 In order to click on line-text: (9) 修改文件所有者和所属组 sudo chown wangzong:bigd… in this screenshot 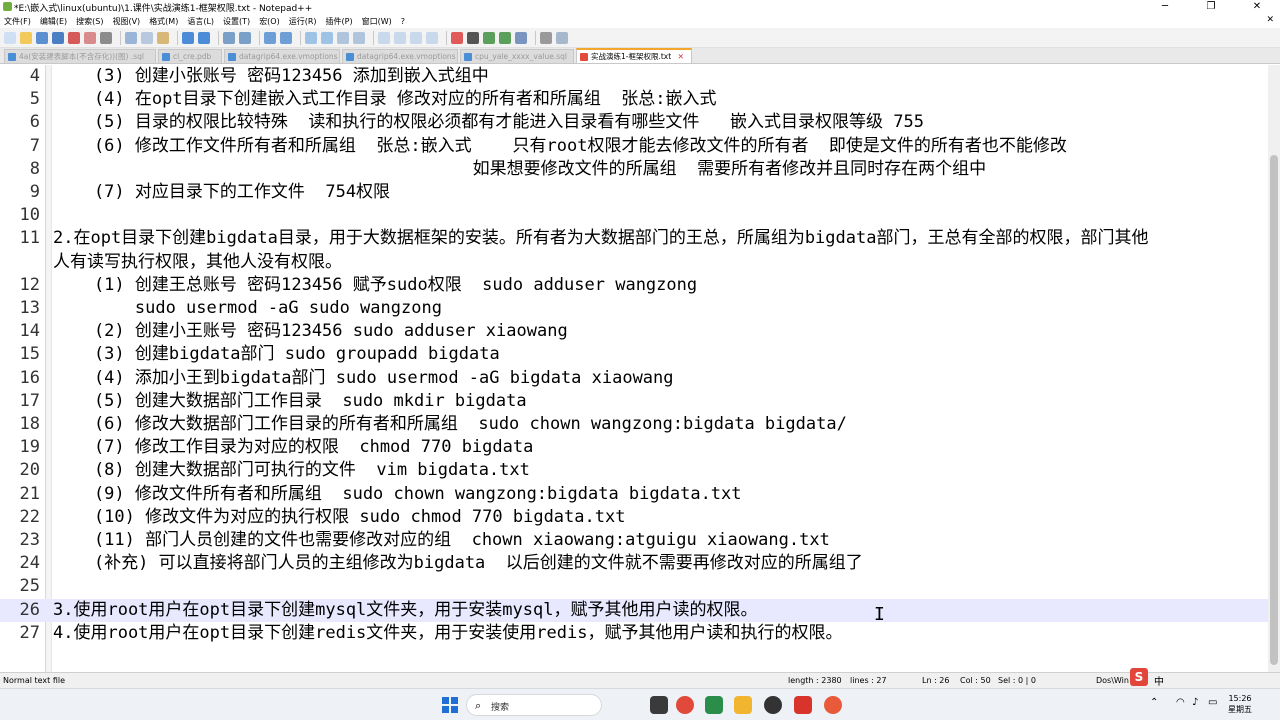, I will do `click(397, 494)`.